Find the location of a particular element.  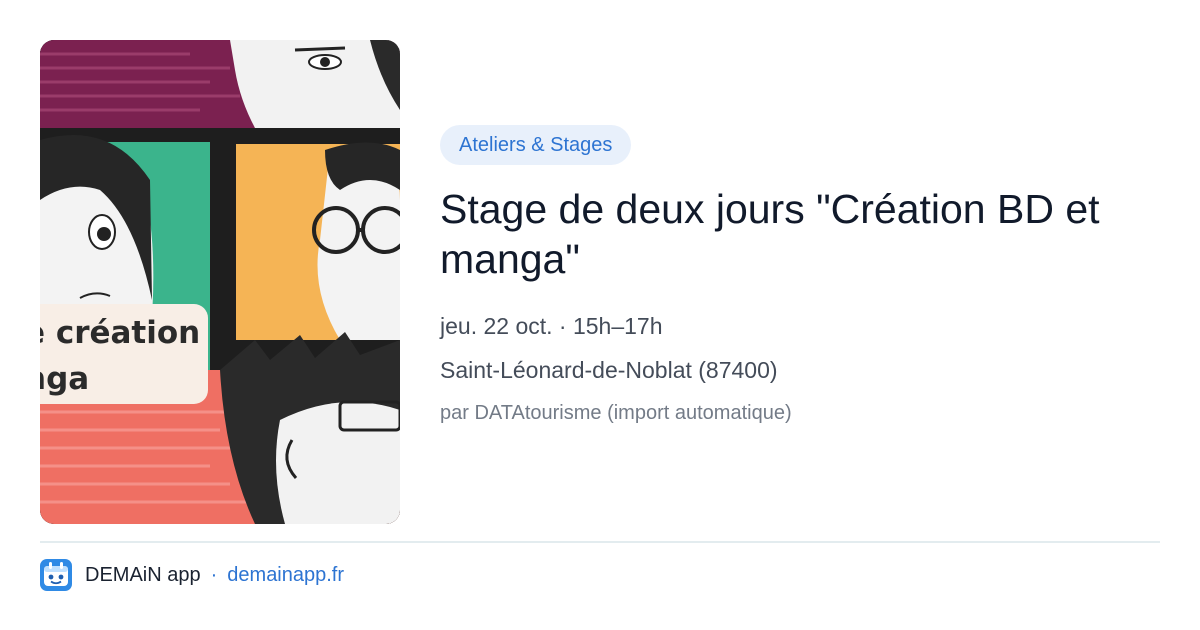

footer-divider is located at coordinates (600, 542).